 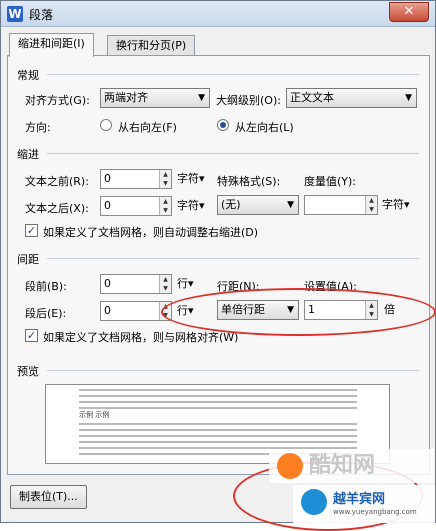 What do you see at coordinates (141, 337) in the screenshot?
I see `spacing-grid-label: 如果定义了文档网格，则与网格对齐(W)` at bounding box center [141, 337].